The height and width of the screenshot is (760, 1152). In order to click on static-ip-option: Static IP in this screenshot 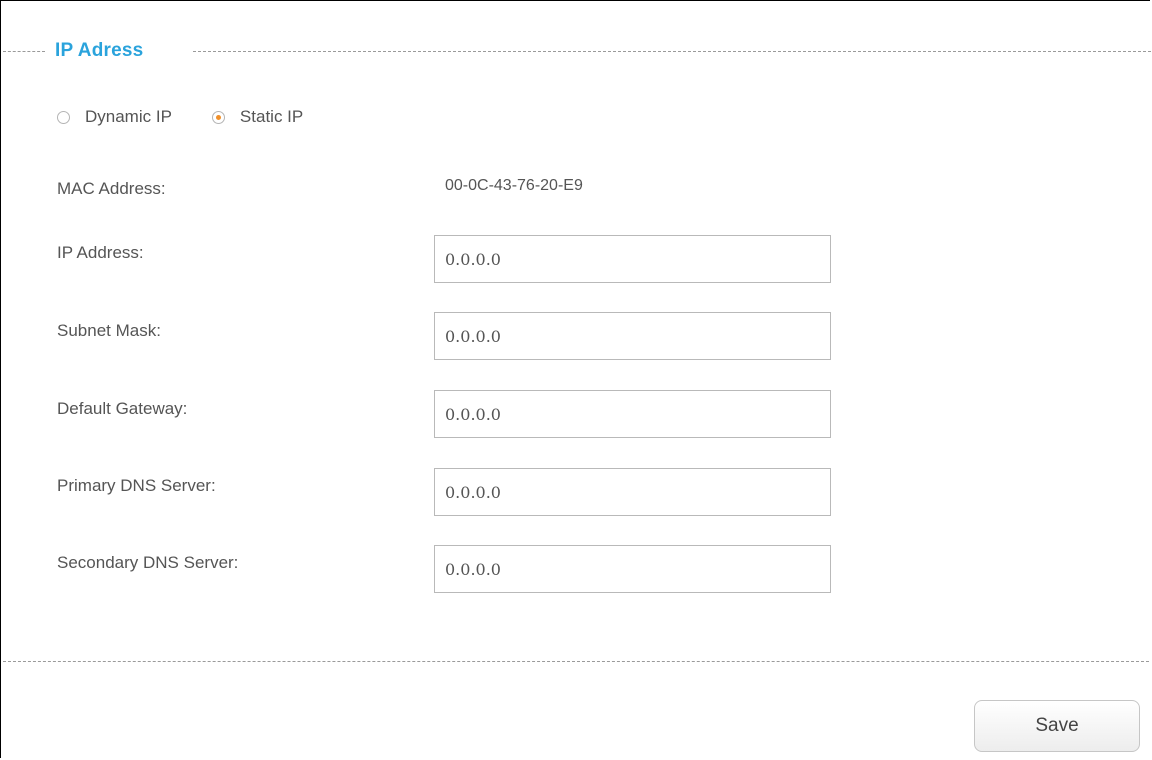, I will do `click(257, 117)`.